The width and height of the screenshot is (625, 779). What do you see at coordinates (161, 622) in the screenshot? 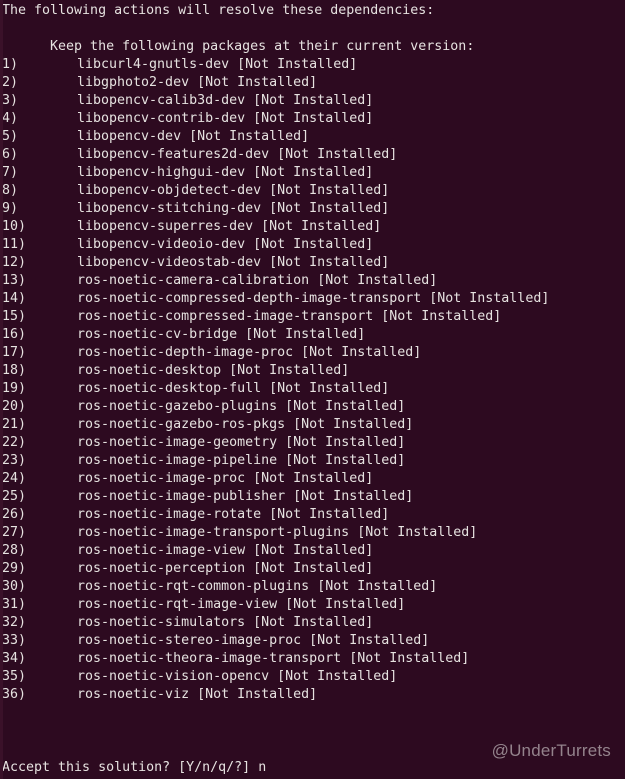
I see `package-name: ros-noetic-simulators` at bounding box center [161, 622].